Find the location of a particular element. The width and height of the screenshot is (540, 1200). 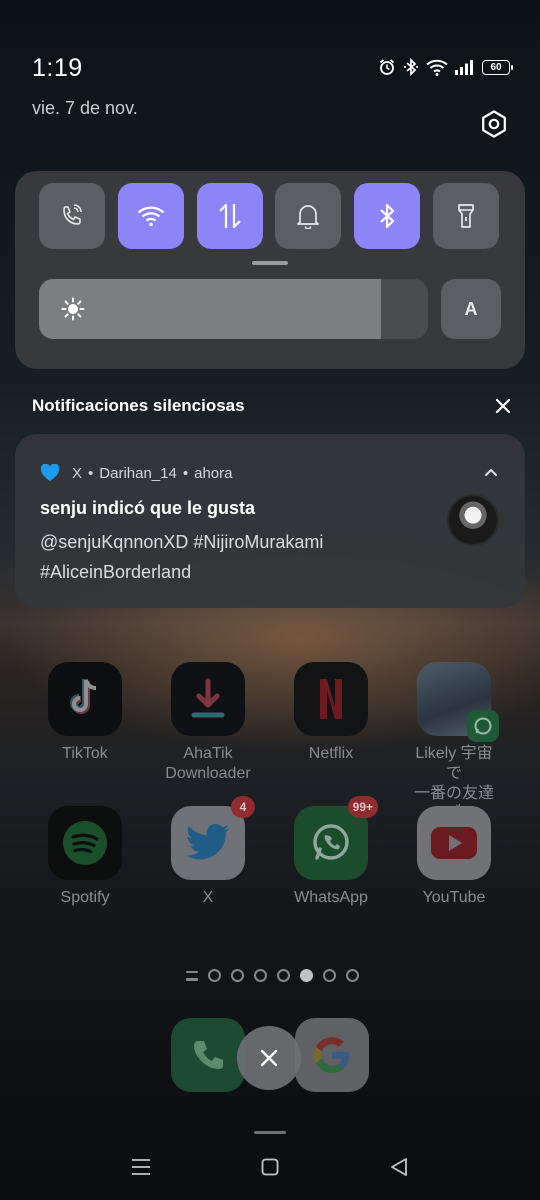

app-label: X is located at coordinates (208, 897).